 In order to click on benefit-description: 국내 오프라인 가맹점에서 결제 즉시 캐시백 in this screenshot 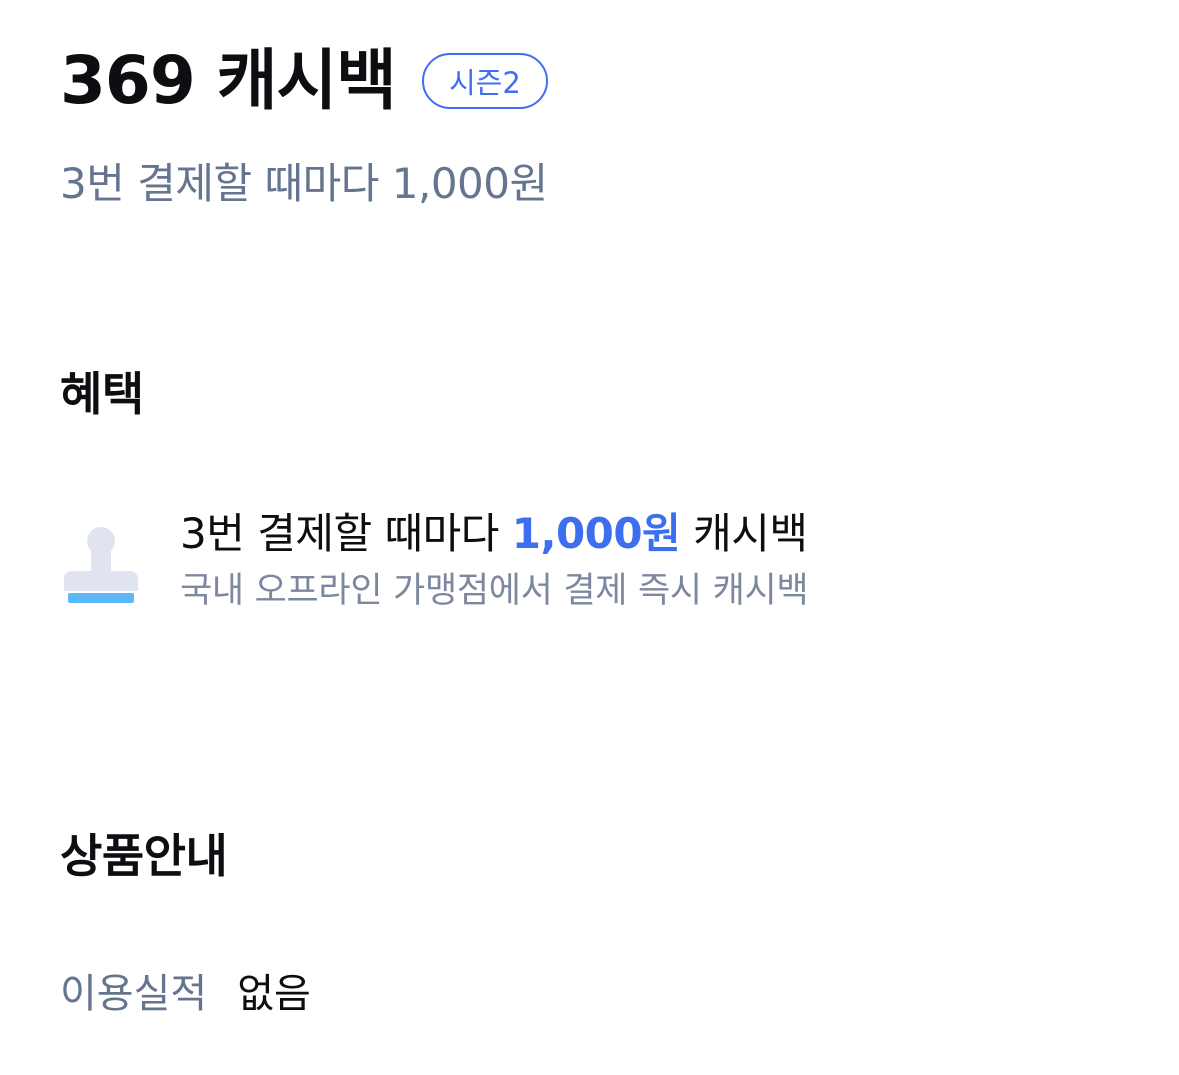, I will do `click(494, 591)`.